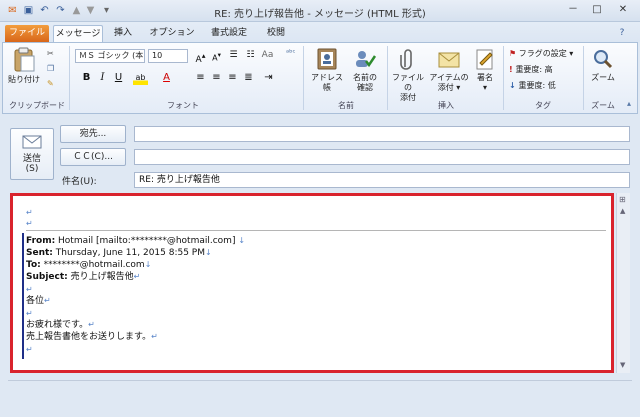 The height and width of the screenshot is (417, 640). Describe the element at coordinates (50, 69) in the screenshot. I see `copy-icon: ❐` at that location.